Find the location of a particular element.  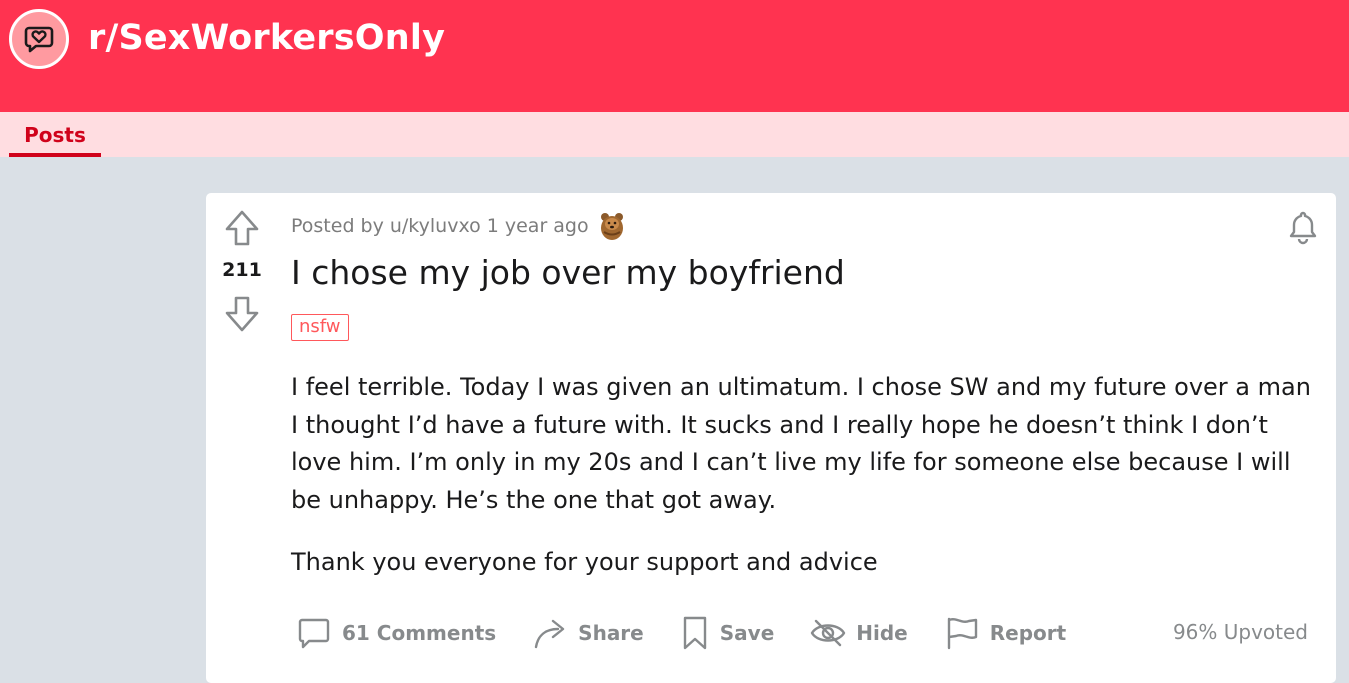

subreddit-avatar is located at coordinates (39, 39).